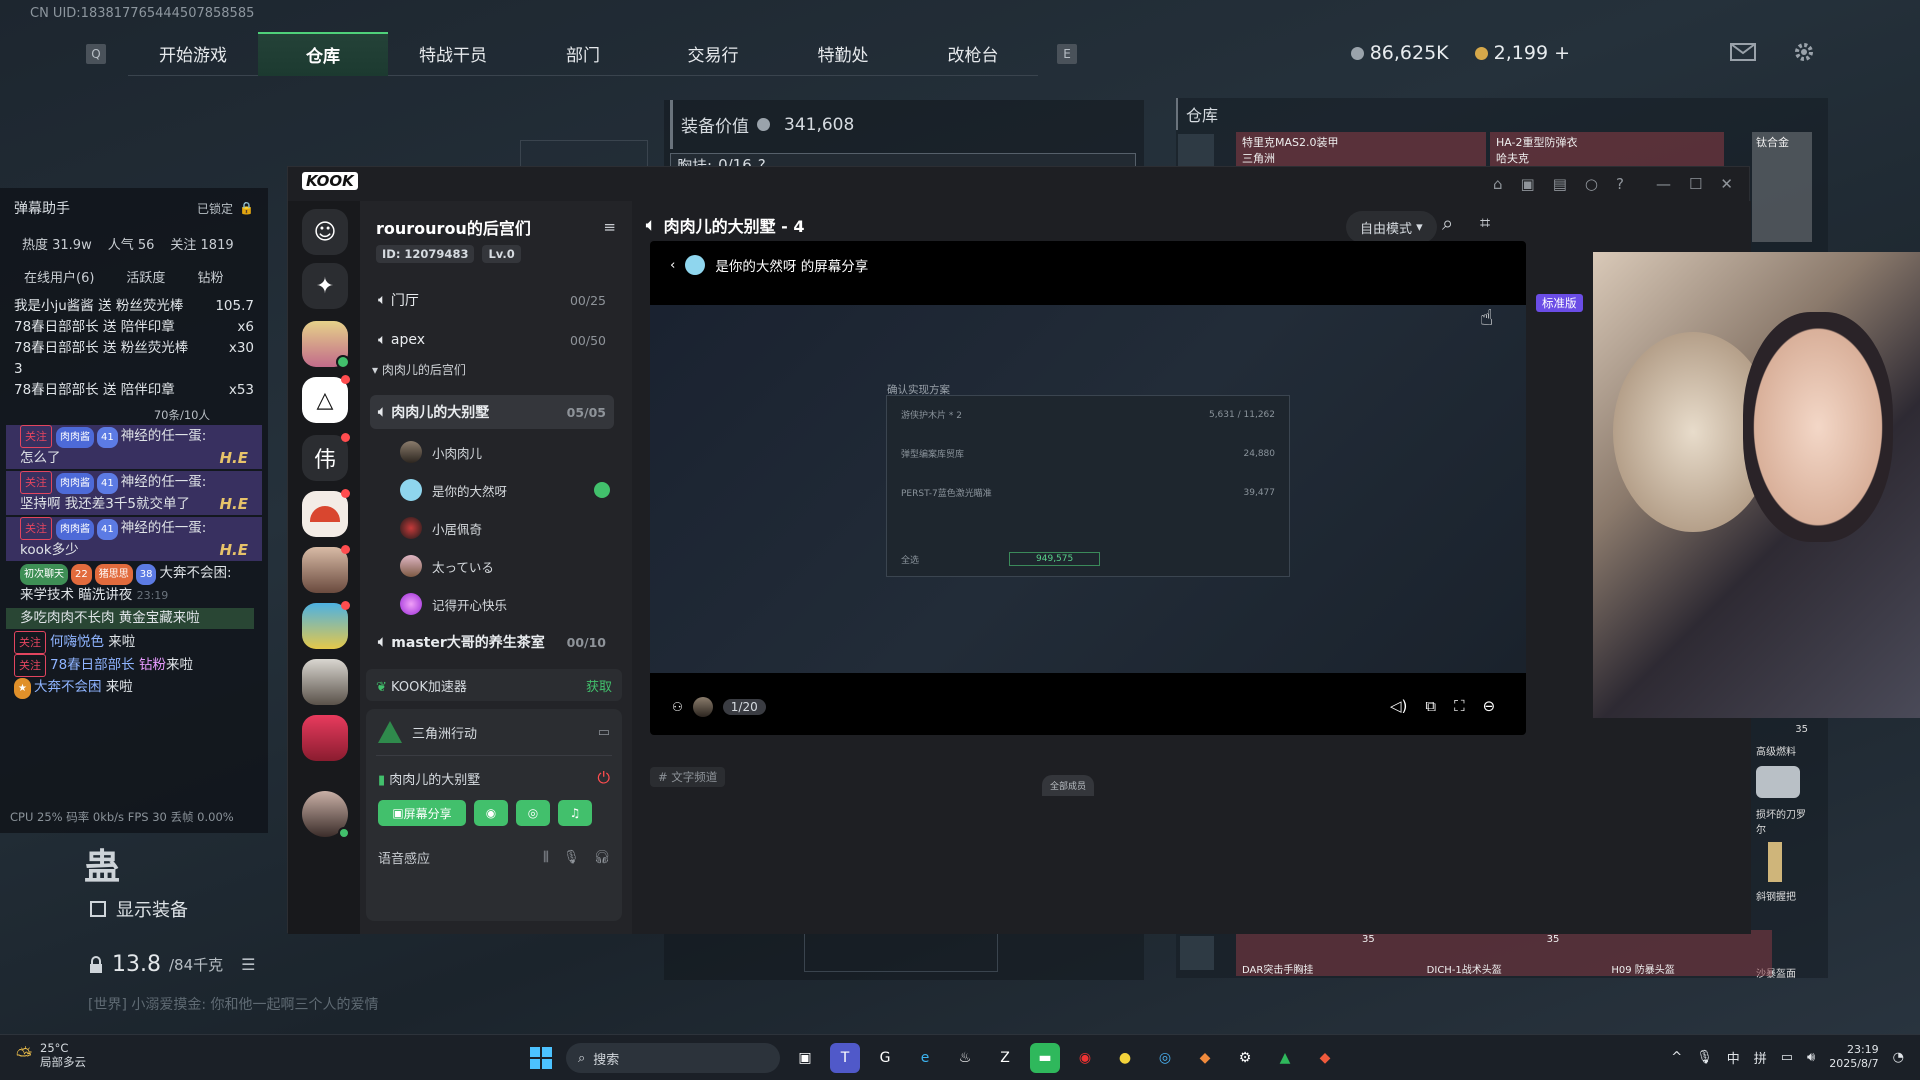 This screenshot has height=1080, width=1920. I want to click on windows-start-icon, so click(541, 1058).